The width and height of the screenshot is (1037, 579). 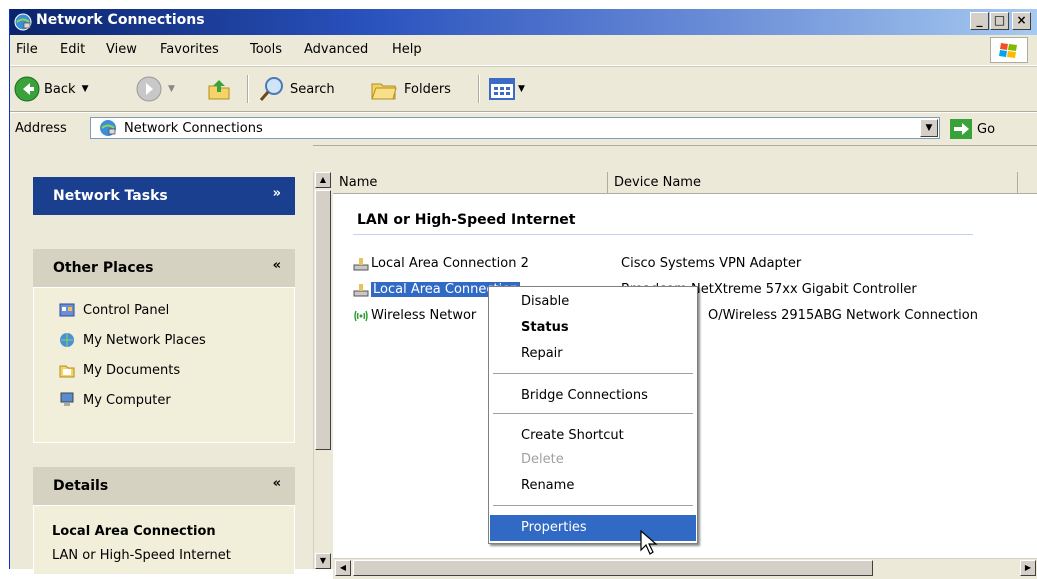 What do you see at coordinates (593, 436) in the screenshot?
I see `menu-create-shortcut: Create Shortcut` at bounding box center [593, 436].